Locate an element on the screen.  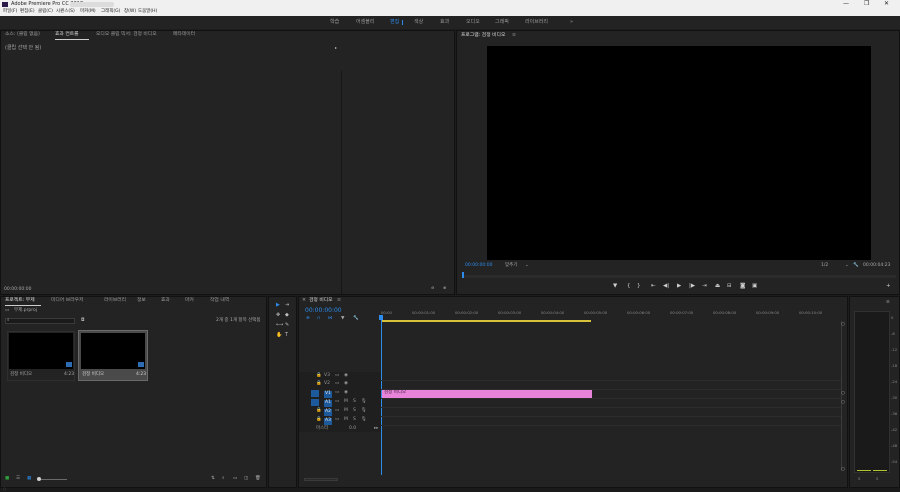
tab-metadata: 메타데이터 is located at coordinates (184, 35).